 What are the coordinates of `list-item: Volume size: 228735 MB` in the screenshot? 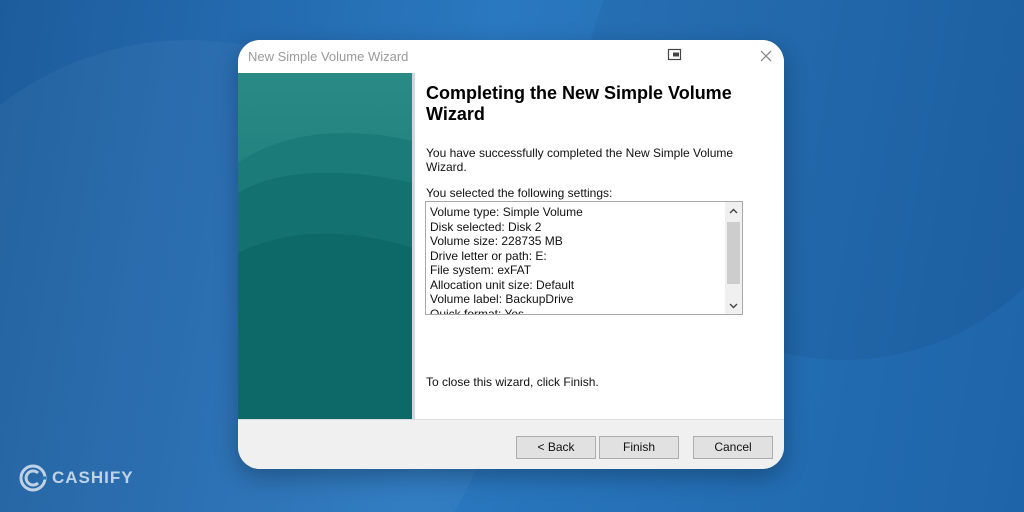 It's located at (496, 241).